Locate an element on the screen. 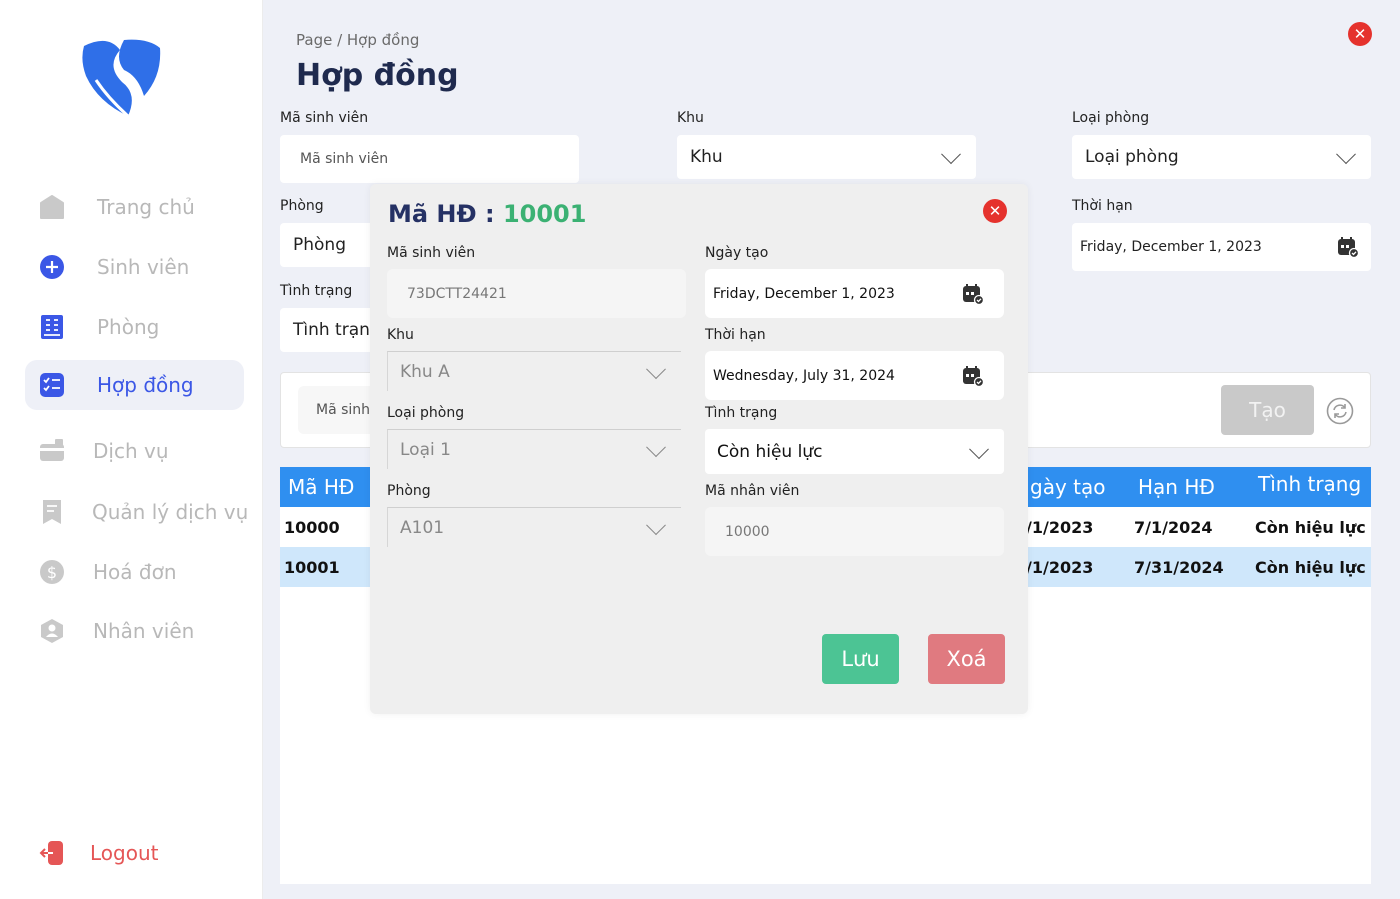  modal-created-date-label: Ngày tạo is located at coordinates (737, 253).